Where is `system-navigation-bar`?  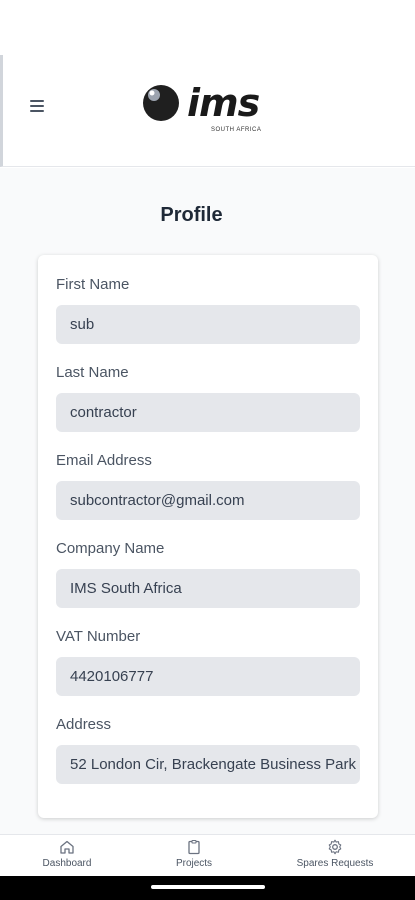
system-navigation-bar is located at coordinates (207, 888).